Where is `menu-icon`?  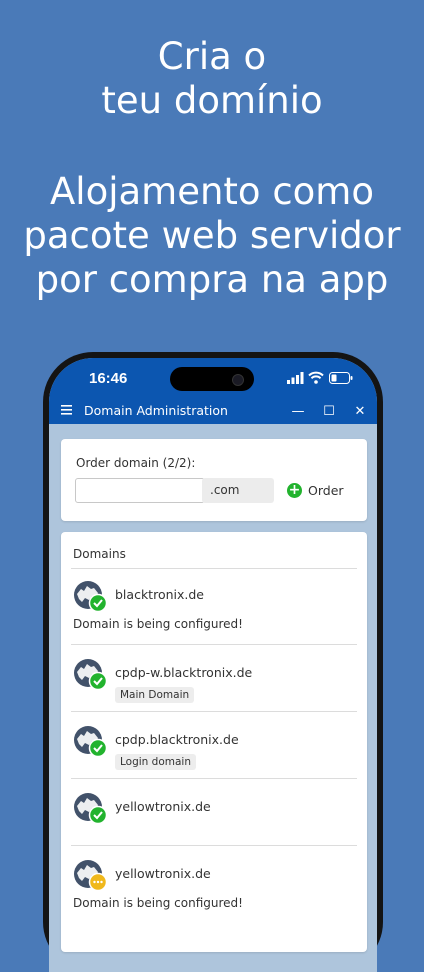 menu-icon is located at coordinates (66, 410).